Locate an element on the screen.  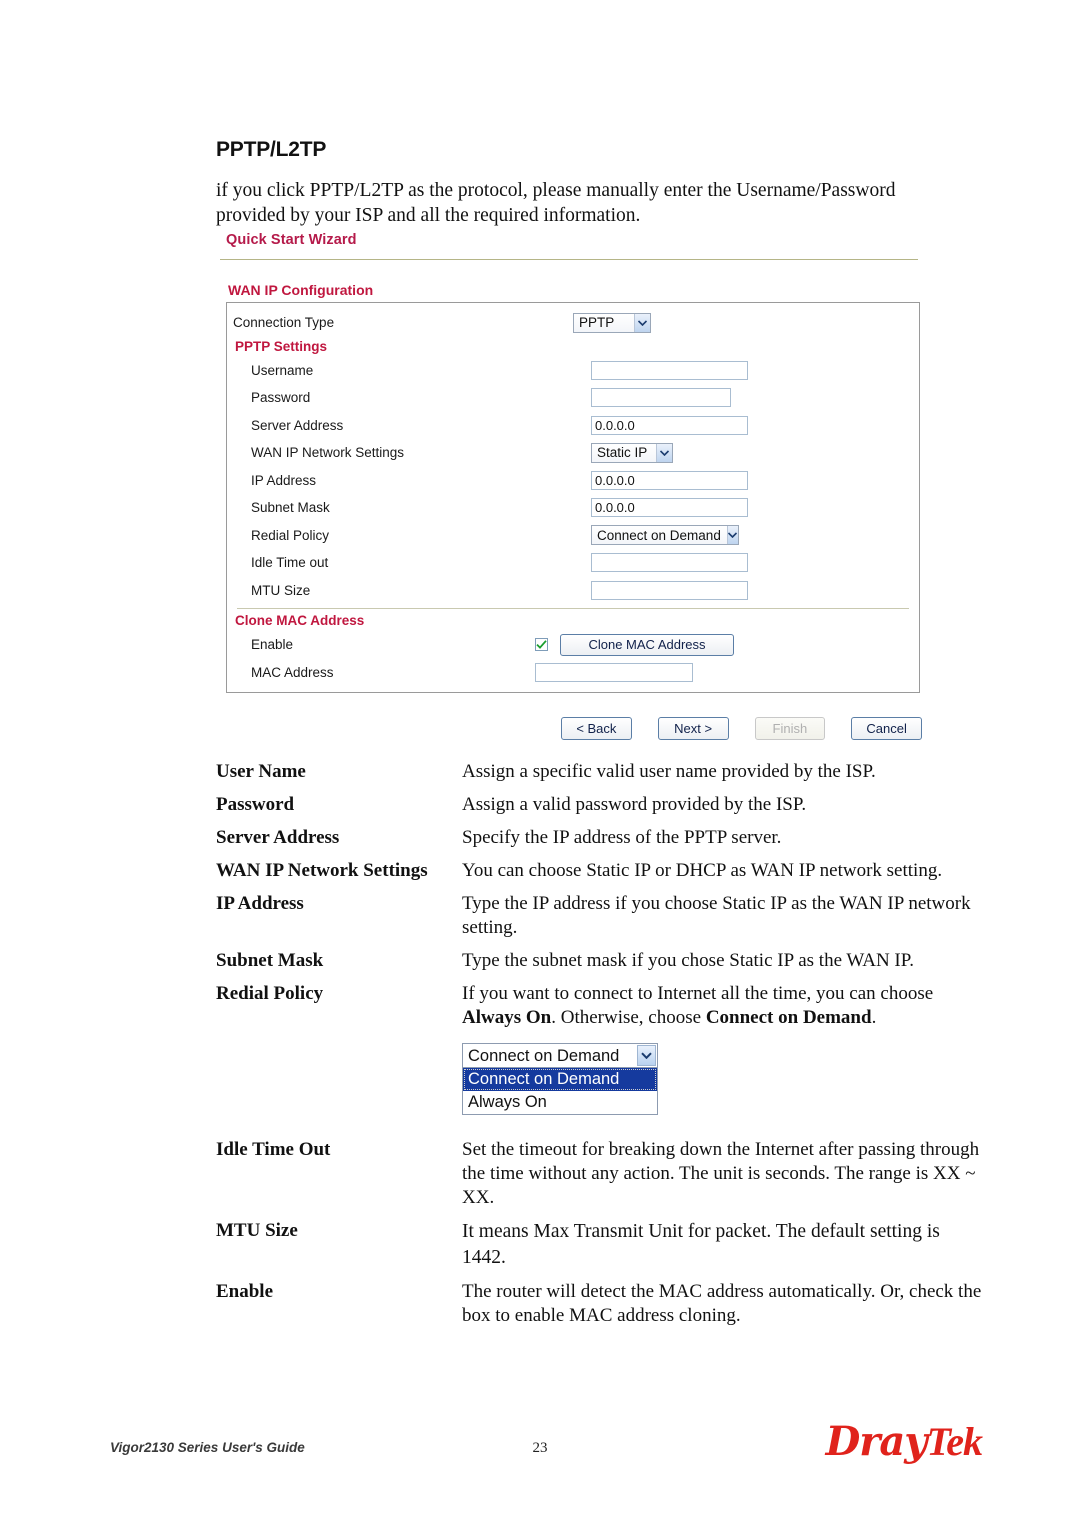
field-clone-mac-enable: Enable Clone MAC Address is located at coordinates (573, 645).